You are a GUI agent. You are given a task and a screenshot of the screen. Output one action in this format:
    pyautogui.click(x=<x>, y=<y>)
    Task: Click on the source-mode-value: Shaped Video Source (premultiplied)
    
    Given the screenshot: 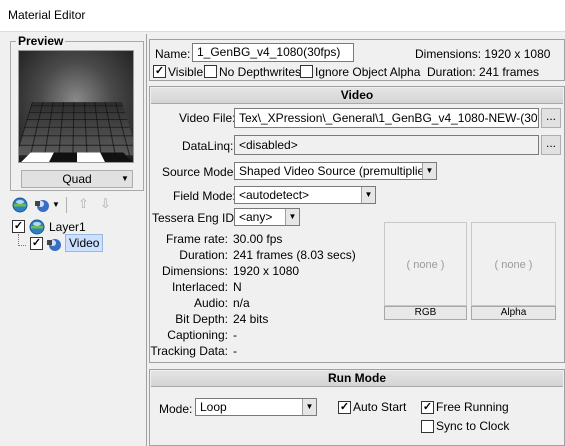 What is the action you would take?
    pyautogui.click(x=337, y=171)
    